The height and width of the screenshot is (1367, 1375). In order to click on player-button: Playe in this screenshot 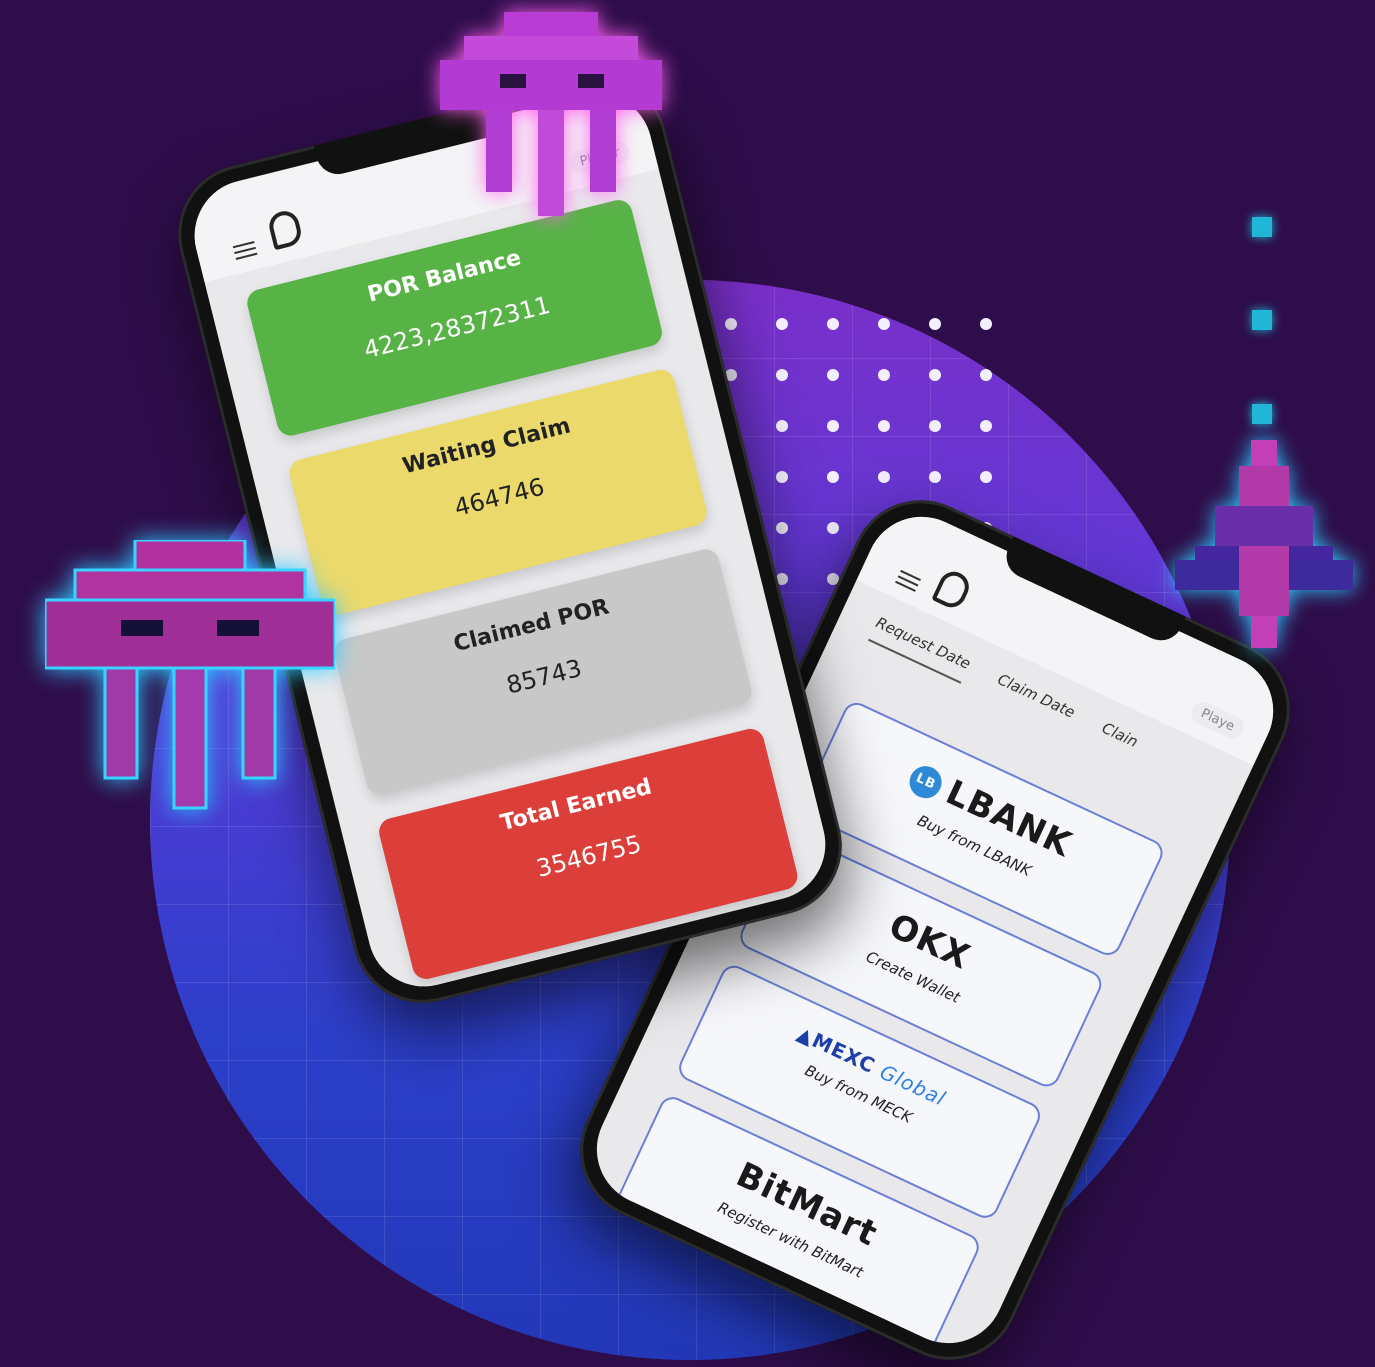, I will do `click(1217, 720)`.